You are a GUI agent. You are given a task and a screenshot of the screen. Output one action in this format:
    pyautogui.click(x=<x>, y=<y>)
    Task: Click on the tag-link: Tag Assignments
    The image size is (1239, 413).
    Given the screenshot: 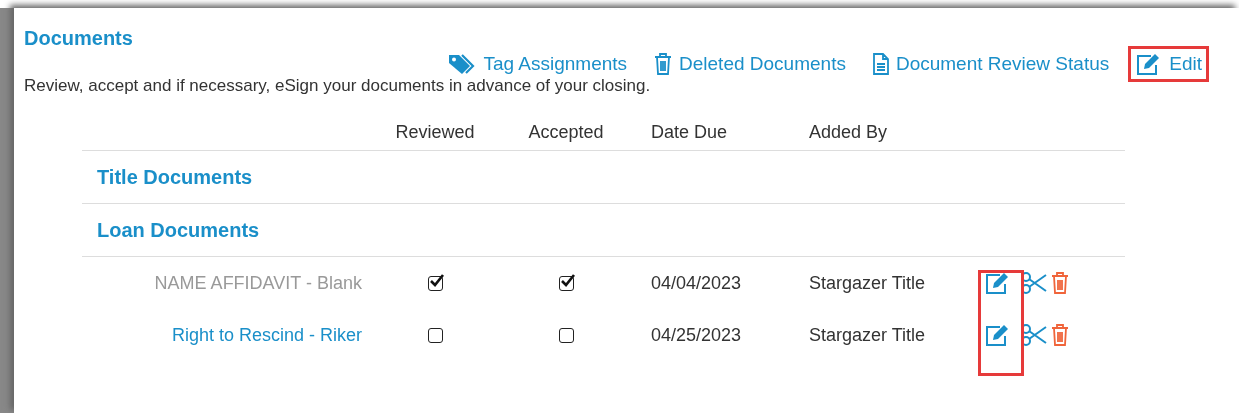 What is the action you would take?
    pyautogui.click(x=555, y=64)
    